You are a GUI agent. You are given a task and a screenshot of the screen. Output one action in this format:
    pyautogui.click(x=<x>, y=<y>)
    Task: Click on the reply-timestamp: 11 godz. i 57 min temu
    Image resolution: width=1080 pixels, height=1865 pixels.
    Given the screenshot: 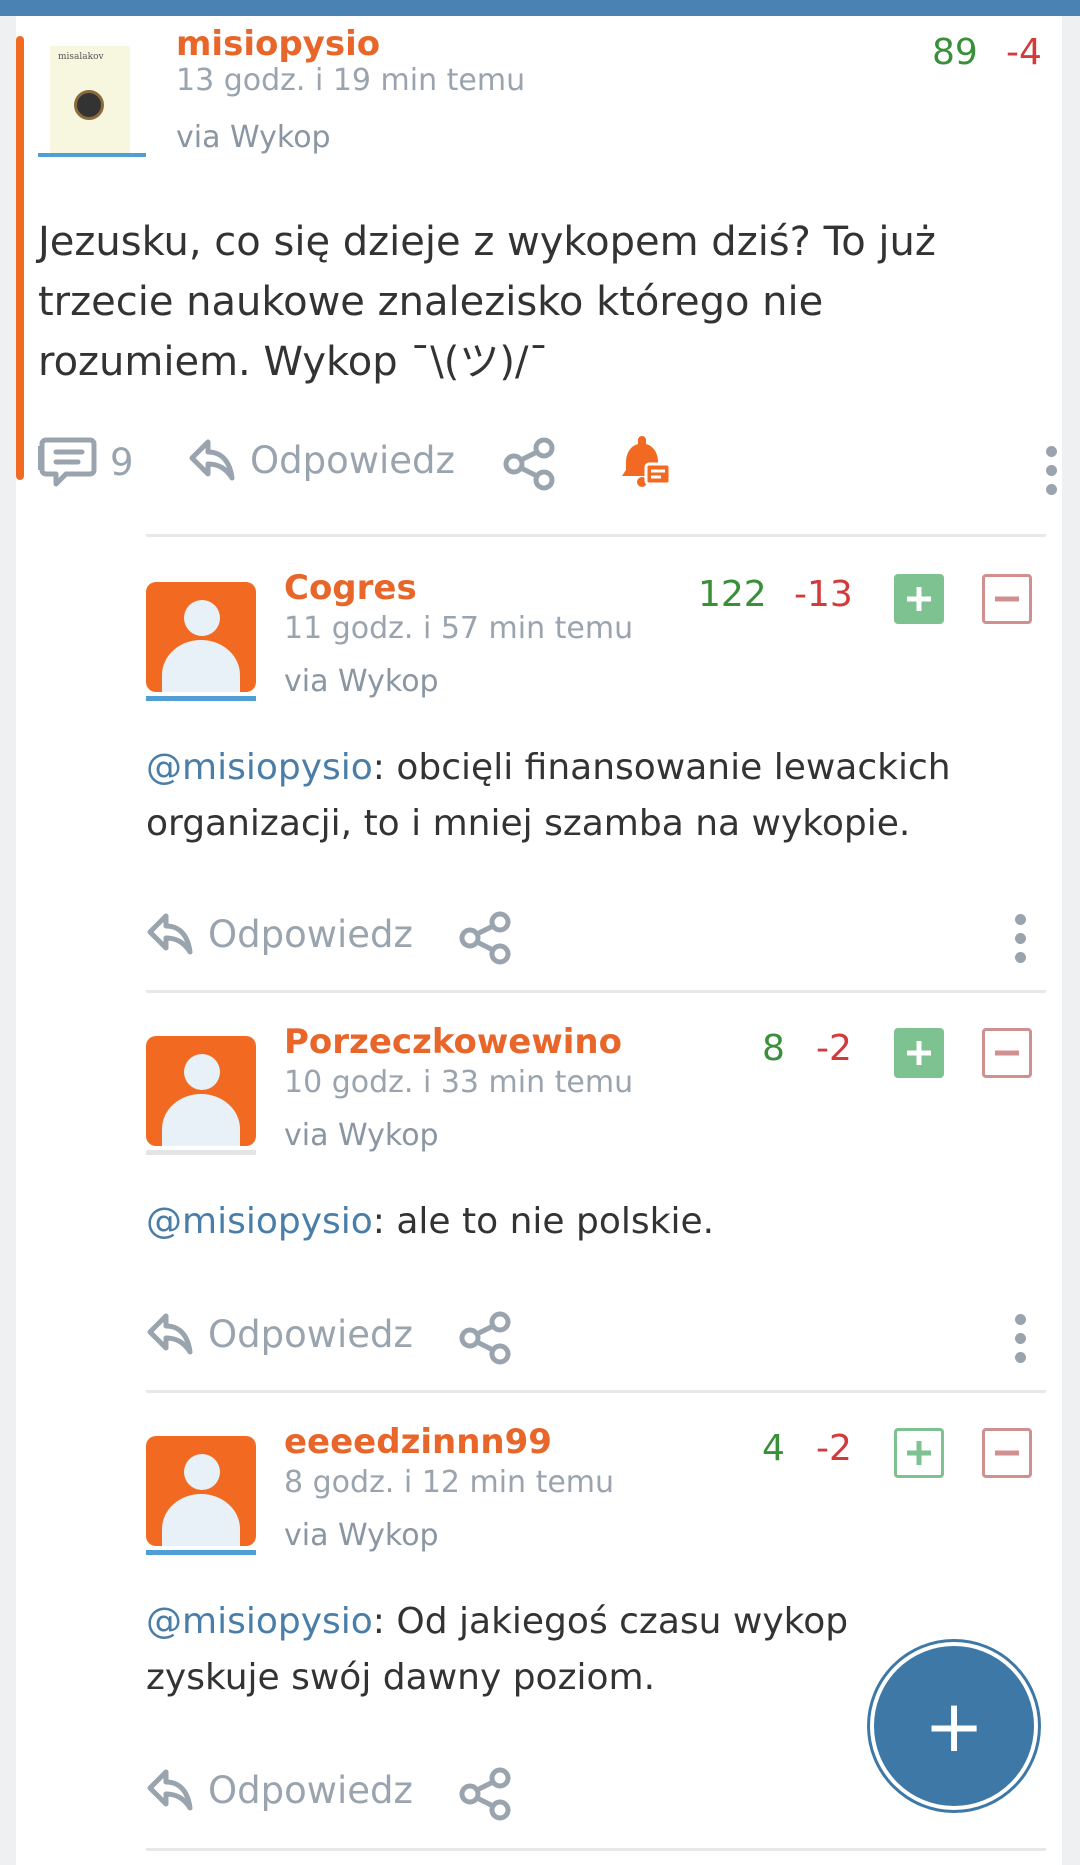 What is the action you would take?
    pyautogui.click(x=459, y=628)
    